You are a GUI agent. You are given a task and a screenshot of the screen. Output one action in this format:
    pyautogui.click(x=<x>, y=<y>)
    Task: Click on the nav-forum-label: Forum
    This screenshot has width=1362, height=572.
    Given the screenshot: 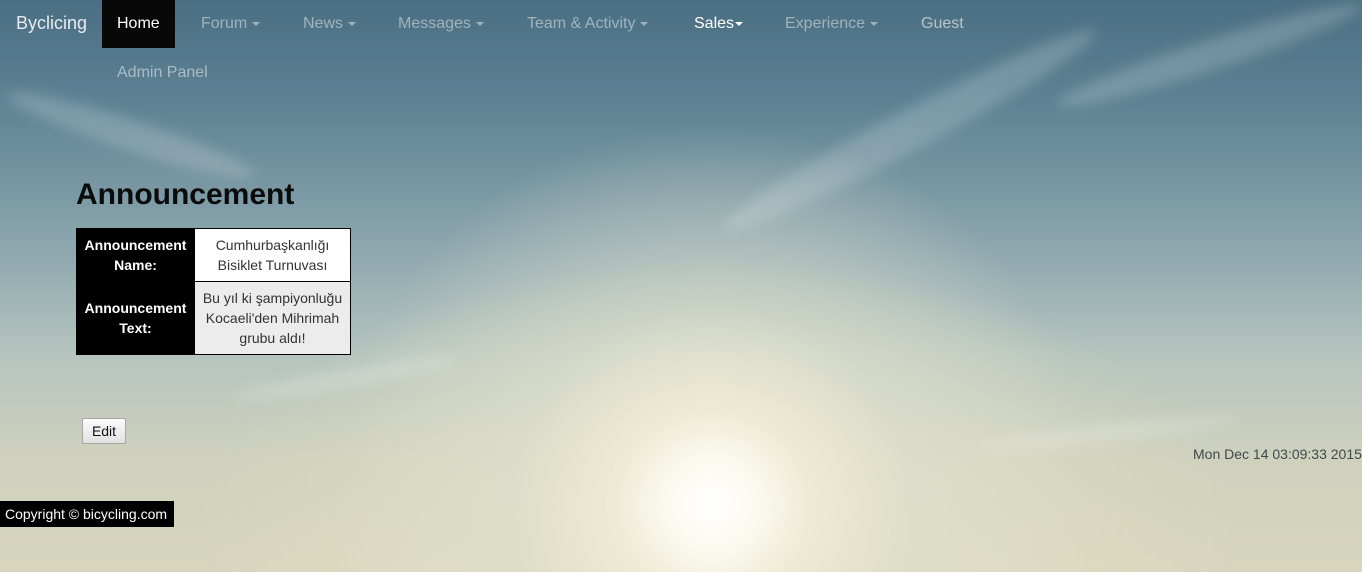 What is the action you would take?
    pyautogui.click(x=224, y=23)
    